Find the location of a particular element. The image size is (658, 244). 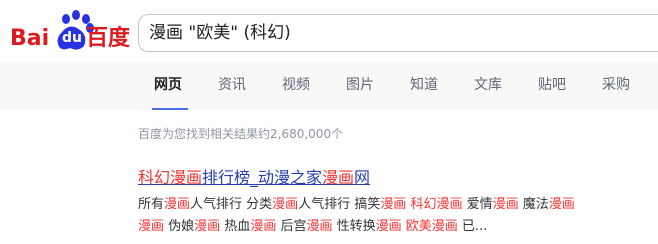

result-title-link: 科幻漫画排行榜_动漫之家漫画网 is located at coordinates (254, 176).